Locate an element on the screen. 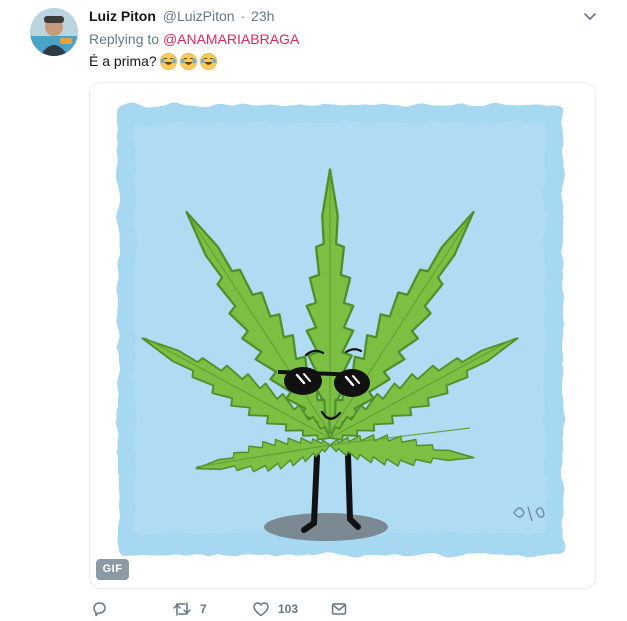 The height and width of the screenshot is (621, 627). more-options-button is located at coordinates (590, 16).